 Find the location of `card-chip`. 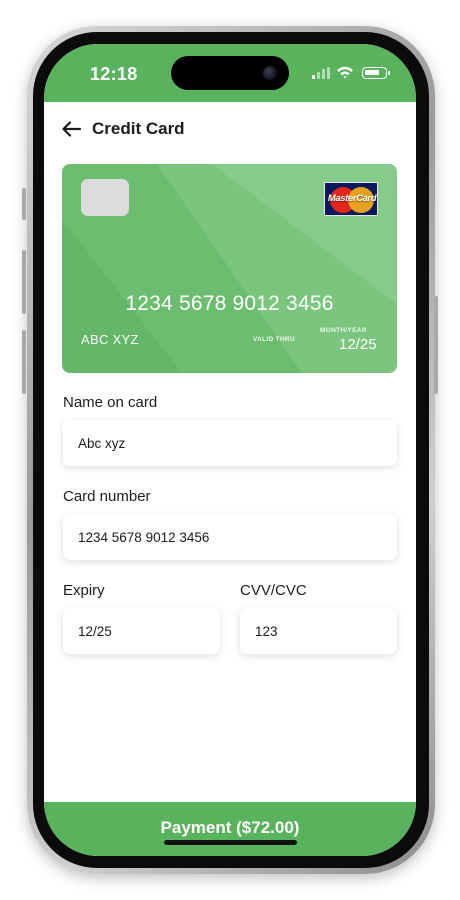

card-chip is located at coordinates (105, 197).